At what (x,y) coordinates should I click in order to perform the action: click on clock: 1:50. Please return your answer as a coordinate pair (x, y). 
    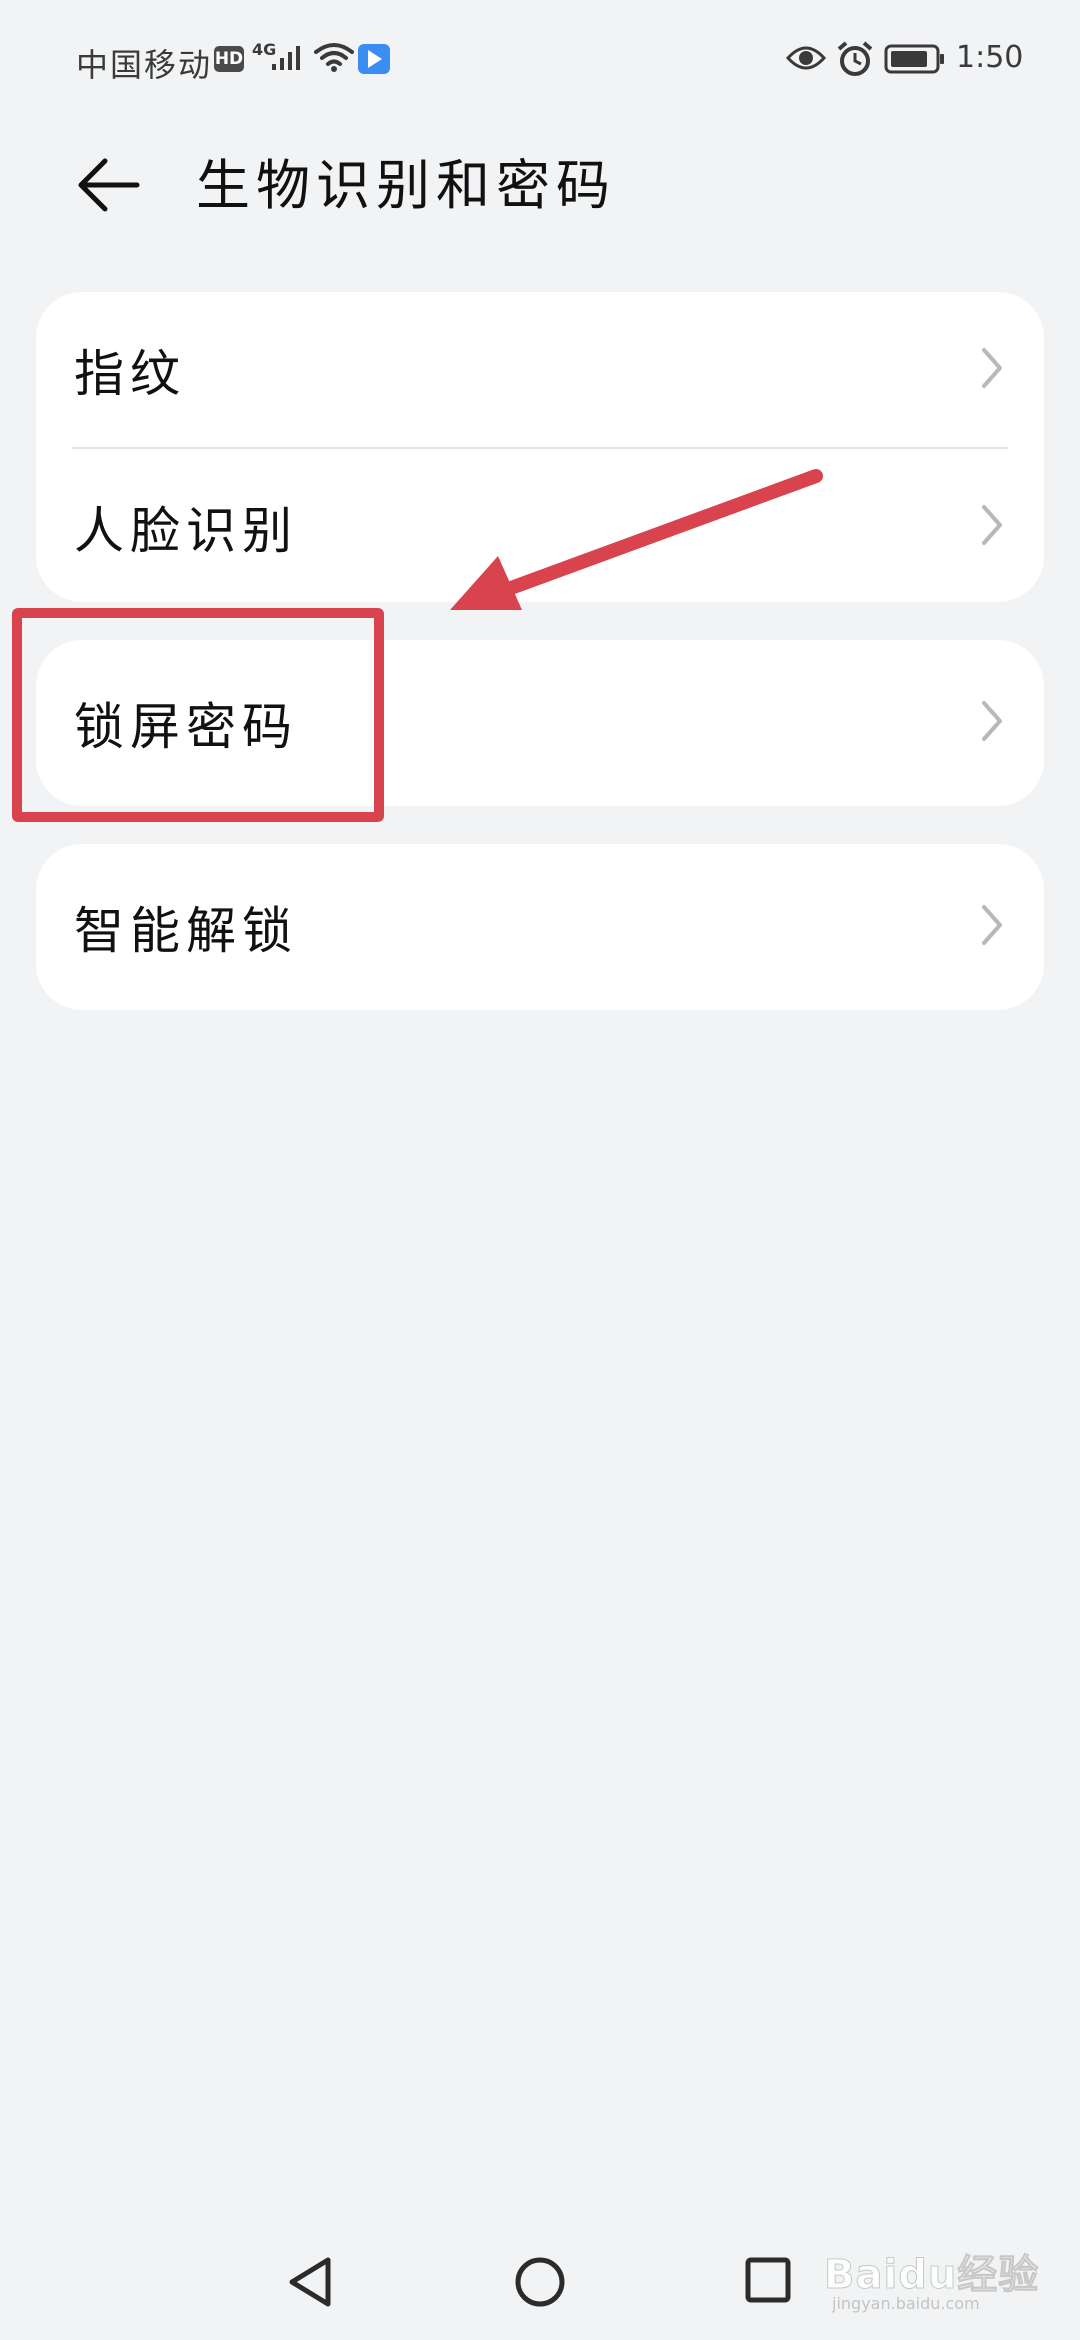
    Looking at the image, I should click on (990, 57).